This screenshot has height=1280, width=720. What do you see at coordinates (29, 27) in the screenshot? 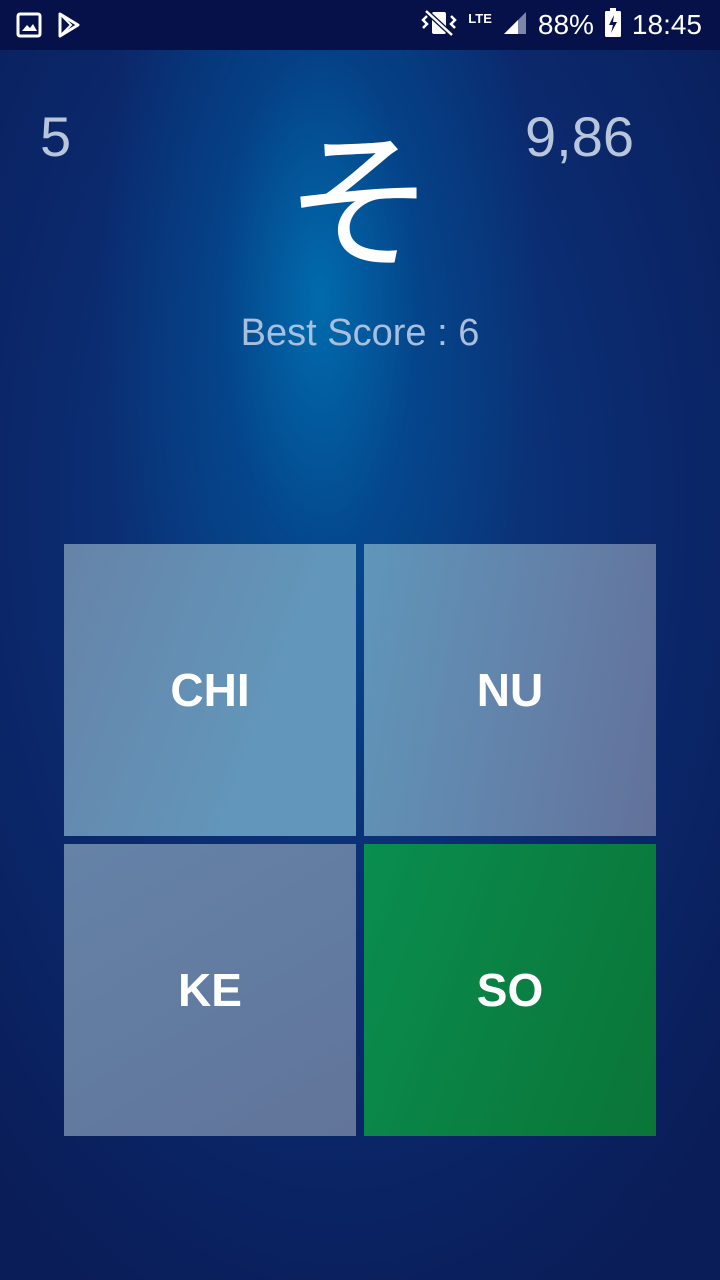
I see `gallery-icon` at bounding box center [29, 27].